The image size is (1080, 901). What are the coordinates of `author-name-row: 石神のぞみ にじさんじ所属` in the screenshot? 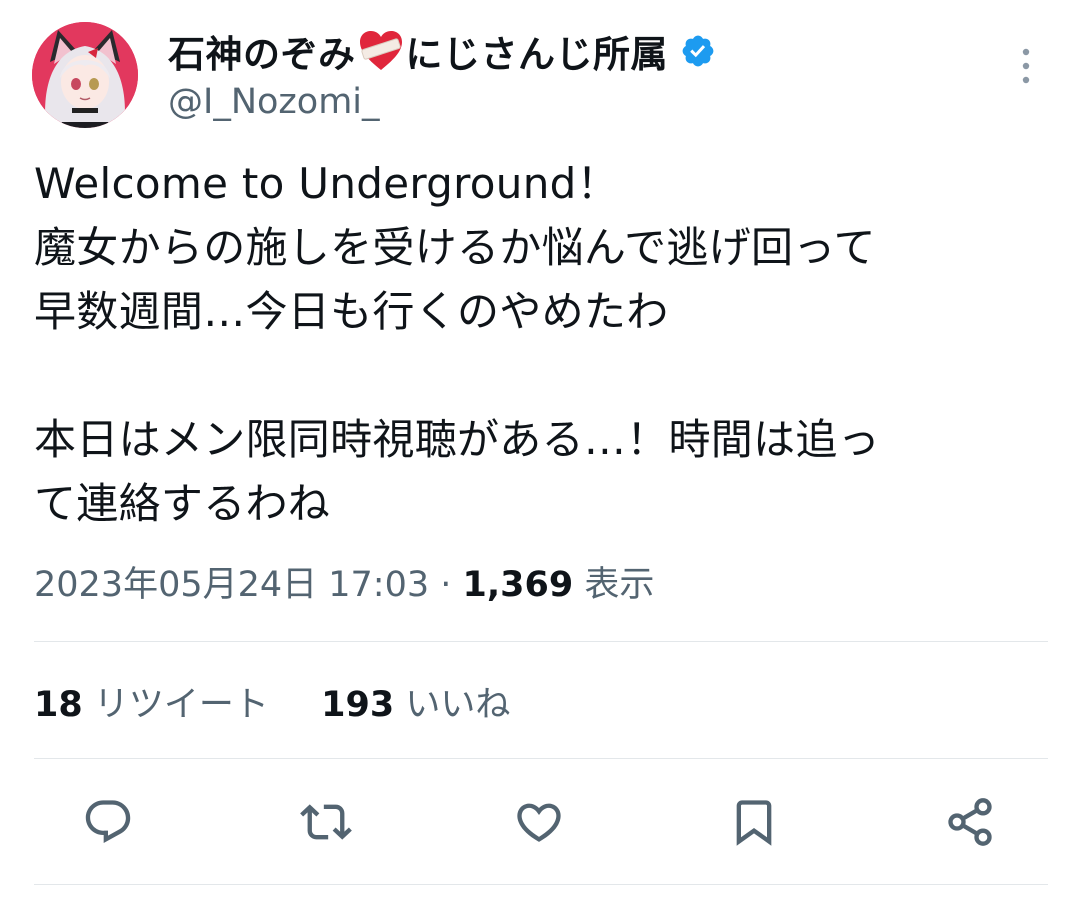 It's located at (442, 51).